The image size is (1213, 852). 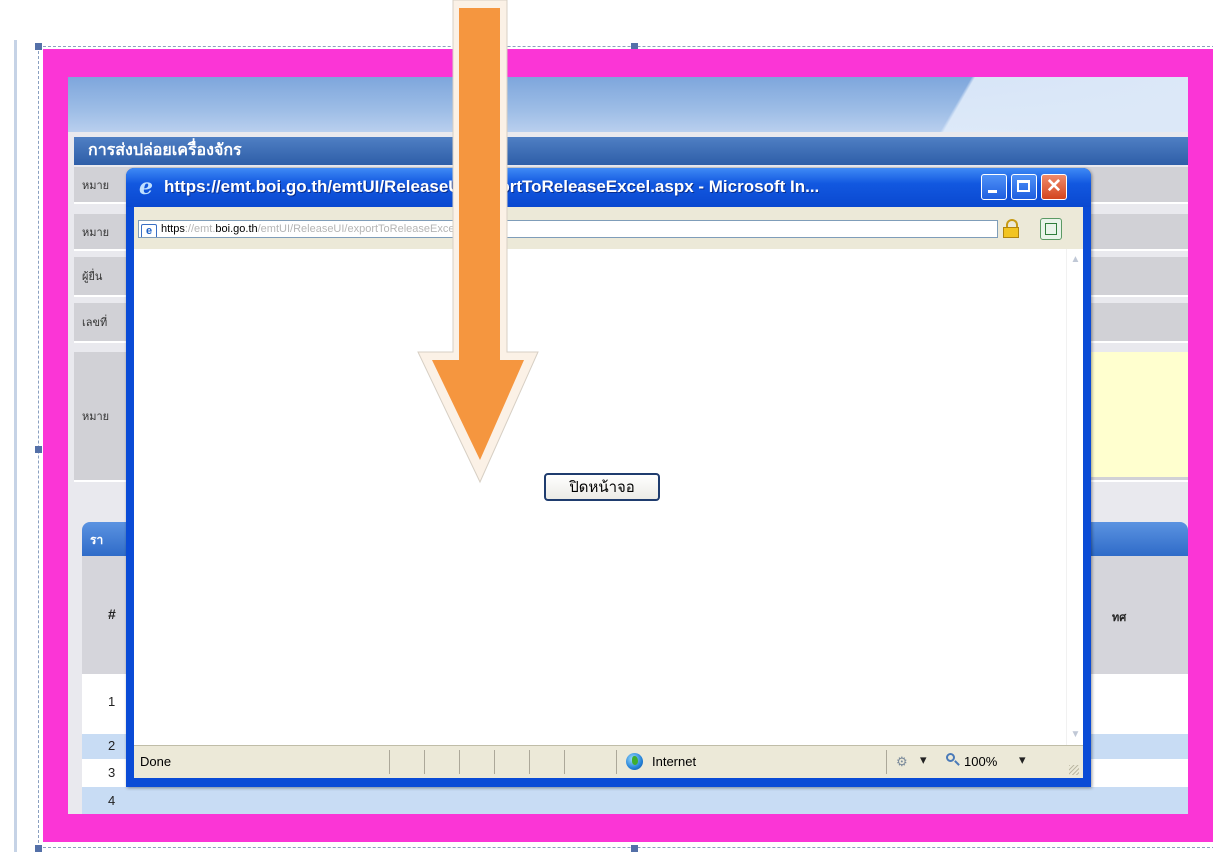 What do you see at coordinates (994, 187) in the screenshot?
I see `minimize-button` at bounding box center [994, 187].